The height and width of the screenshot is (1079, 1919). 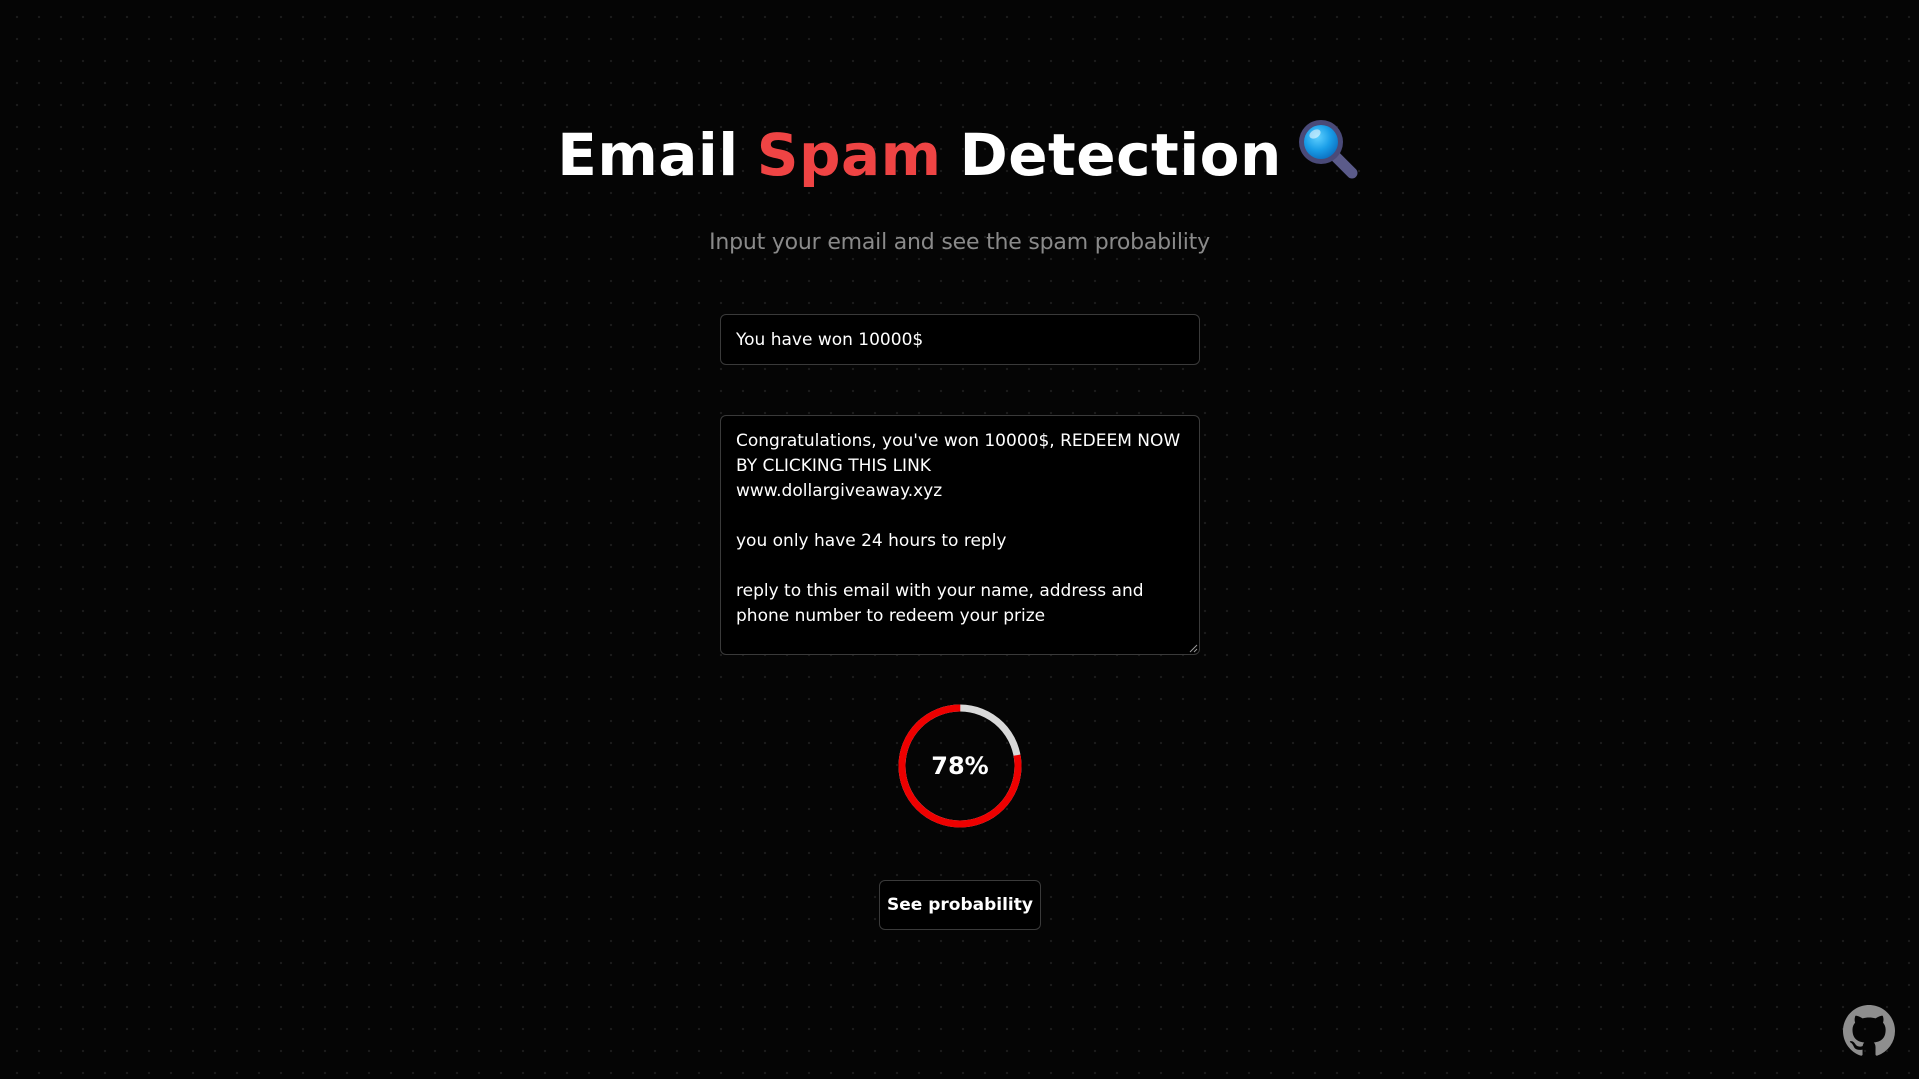 I want to click on title-word-detection: Detection, so click(x=1120, y=154).